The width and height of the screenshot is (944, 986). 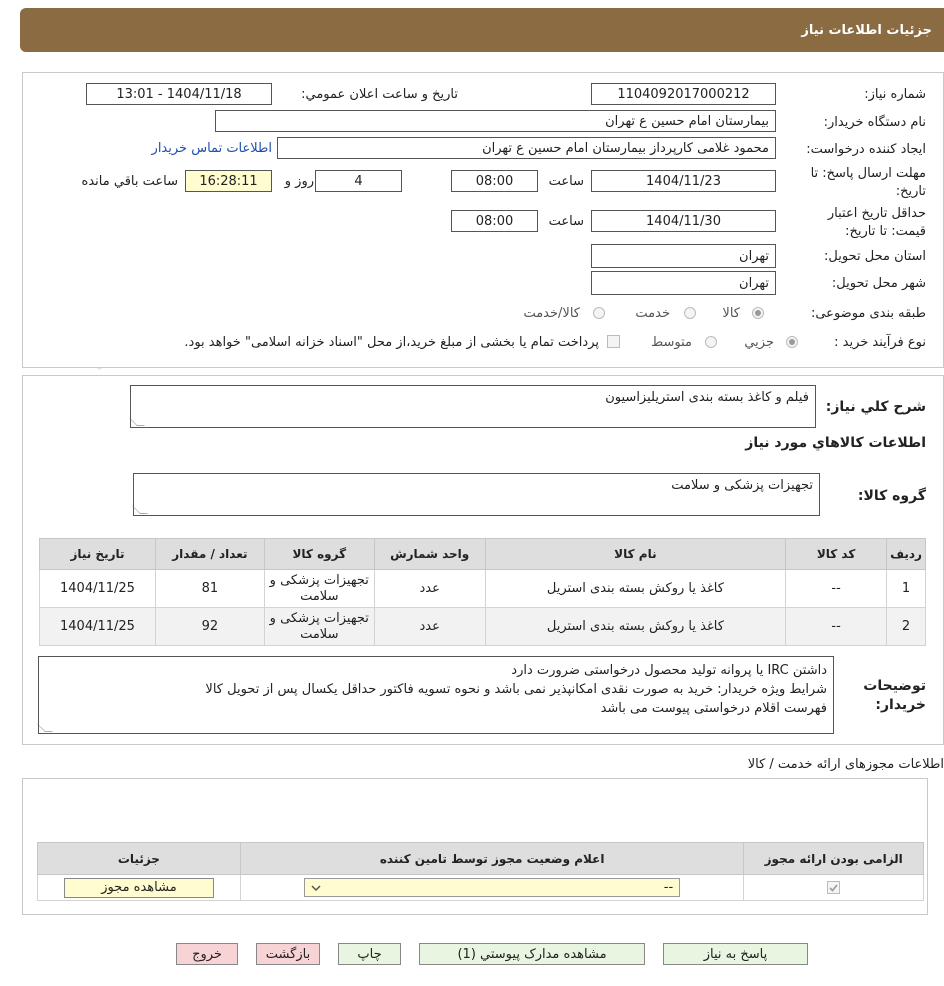 I want to click on license-status-select: --, so click(x=492, y=887).